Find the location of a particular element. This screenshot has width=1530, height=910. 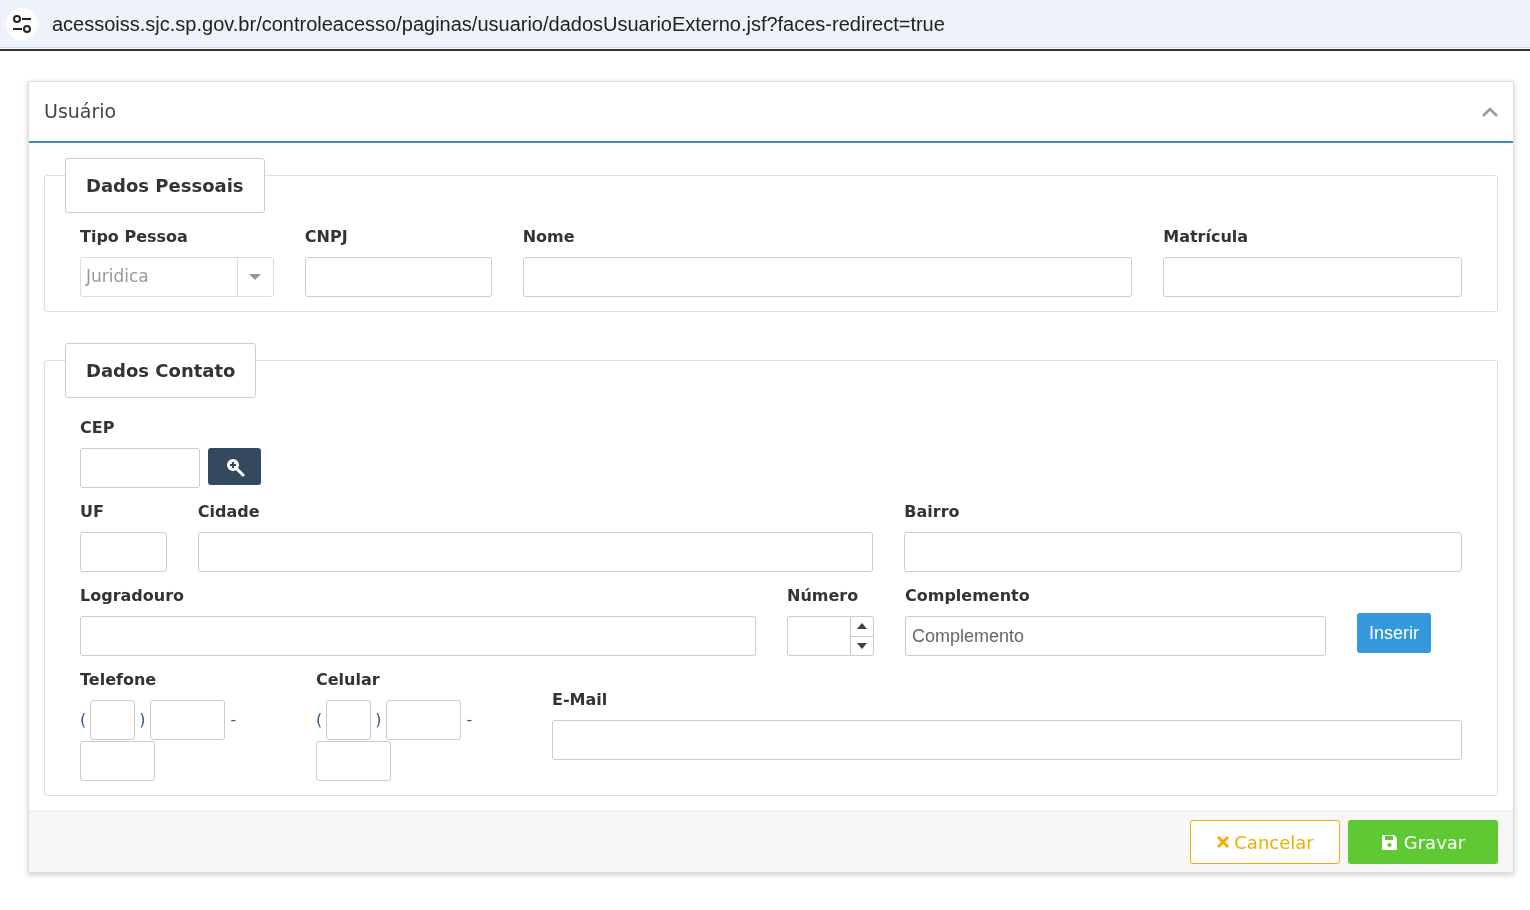

site-settings-icon is located at coordinates (22, 23).